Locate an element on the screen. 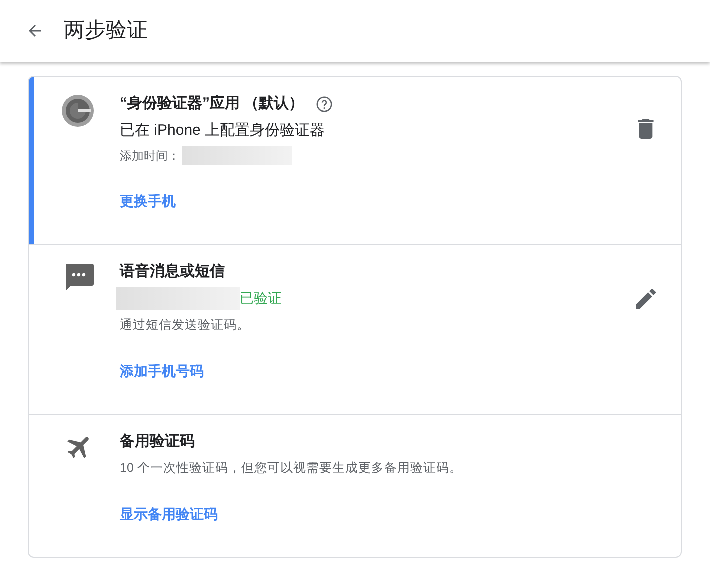  message-icon is located at coordinates (79, 278).